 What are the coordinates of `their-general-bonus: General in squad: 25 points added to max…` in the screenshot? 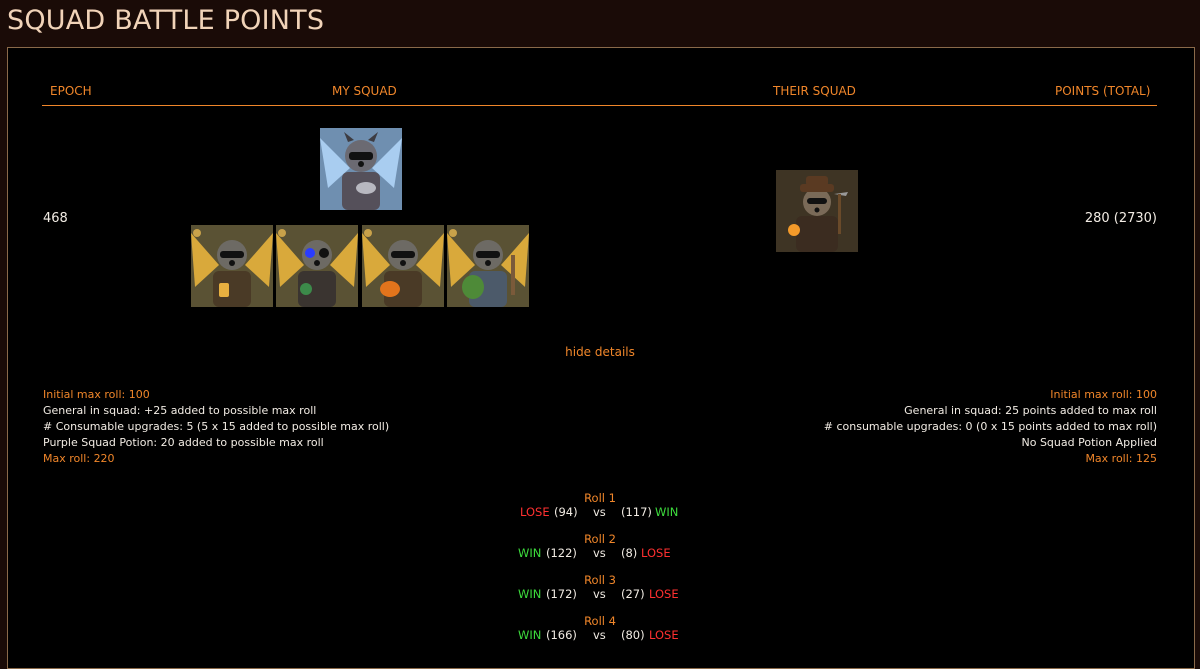 It's located at (1030, 410).